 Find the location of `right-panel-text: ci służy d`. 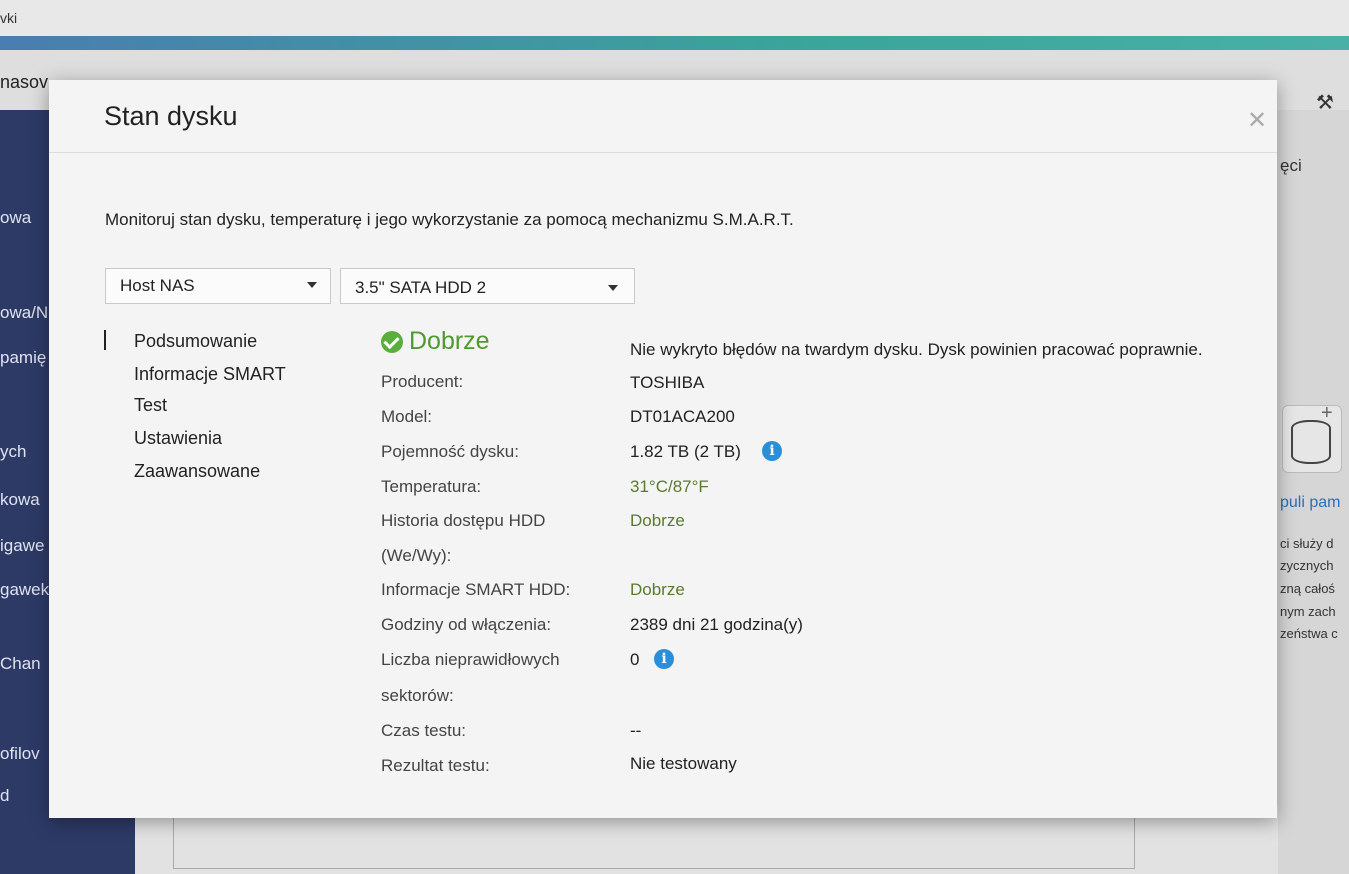

right-panel-text: ci służy d is located at coordinates (1307, 543).